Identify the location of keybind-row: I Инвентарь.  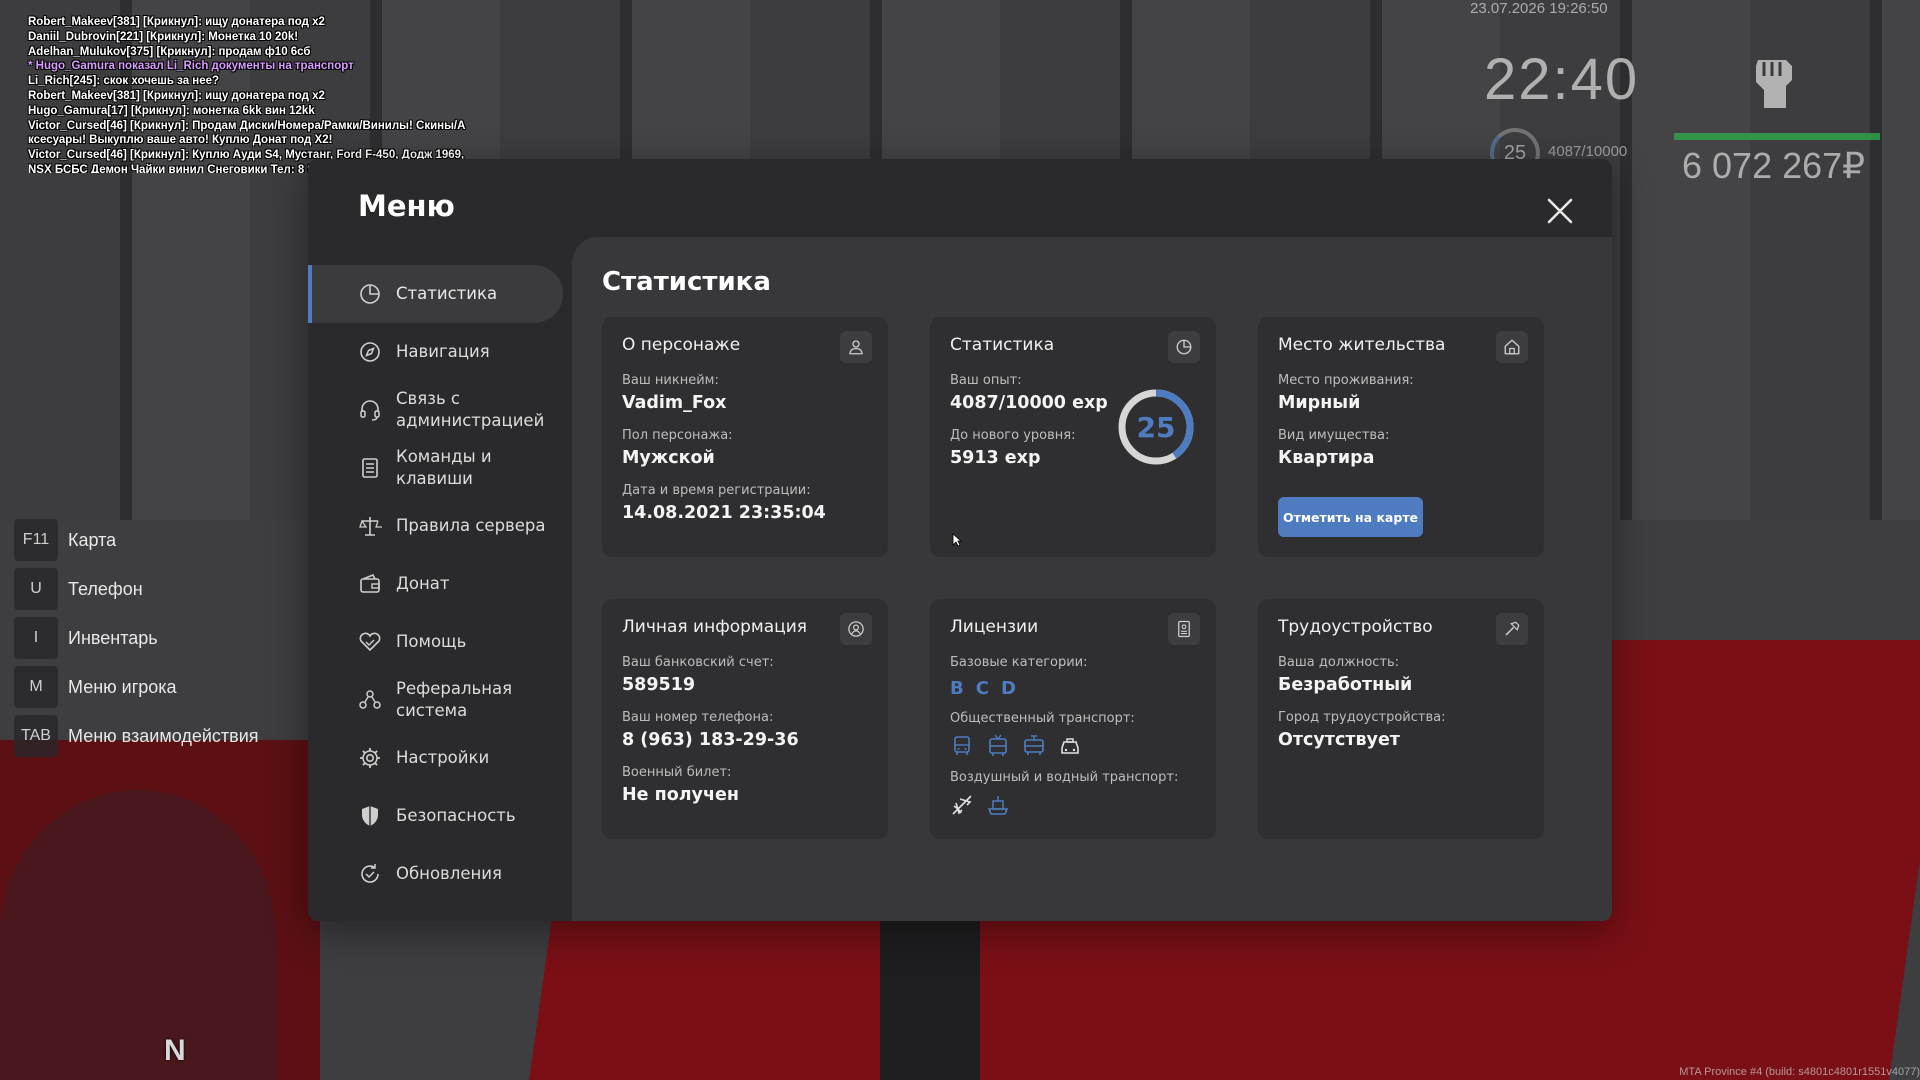
(136, 638).